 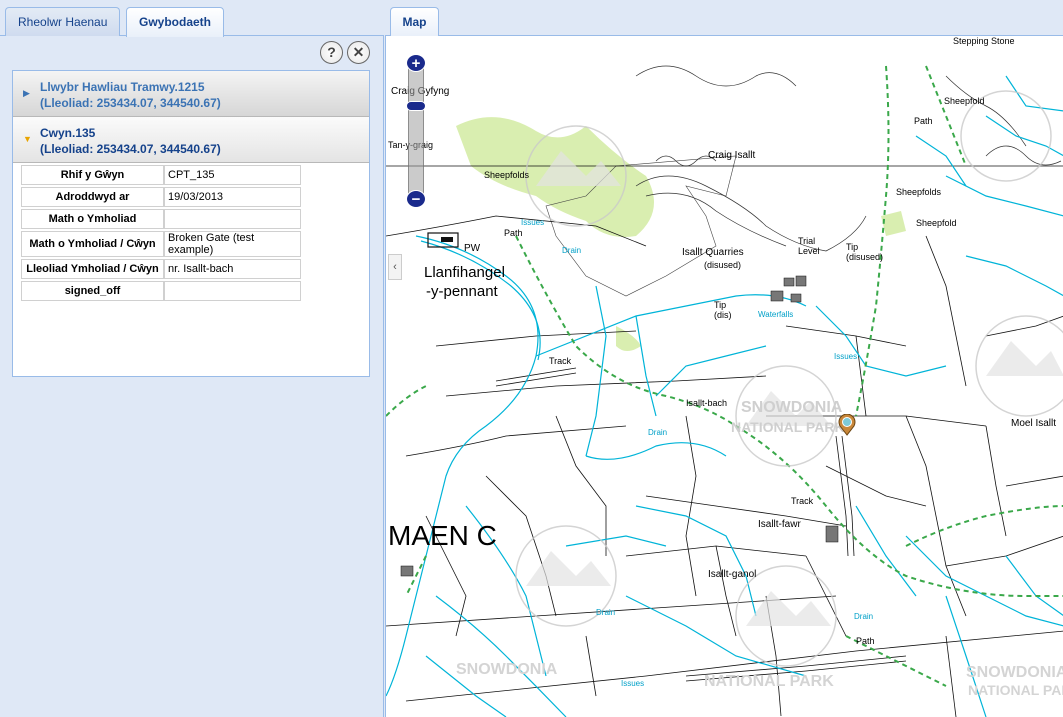 I want to click on chevron-down-icon: ▼, so click(x=27, y=139).